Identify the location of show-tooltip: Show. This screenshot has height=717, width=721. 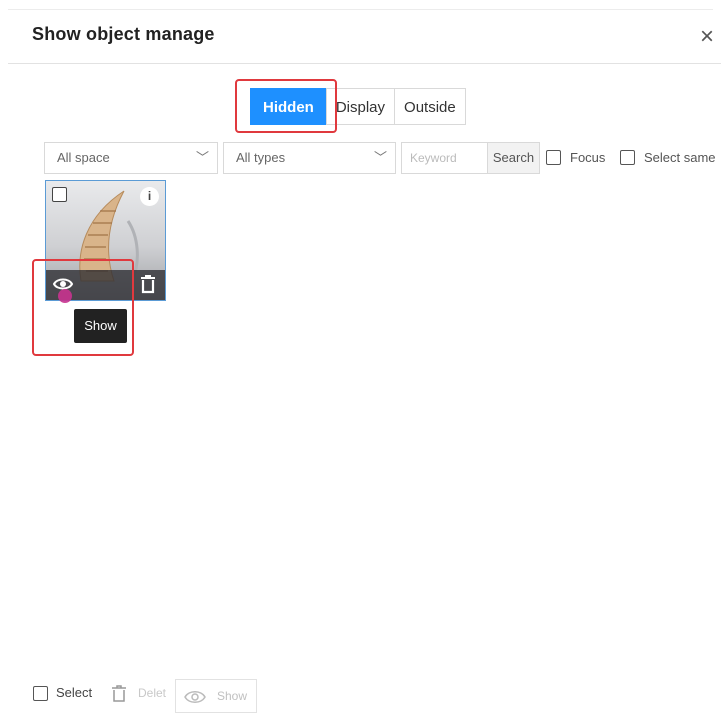
(100, 326).